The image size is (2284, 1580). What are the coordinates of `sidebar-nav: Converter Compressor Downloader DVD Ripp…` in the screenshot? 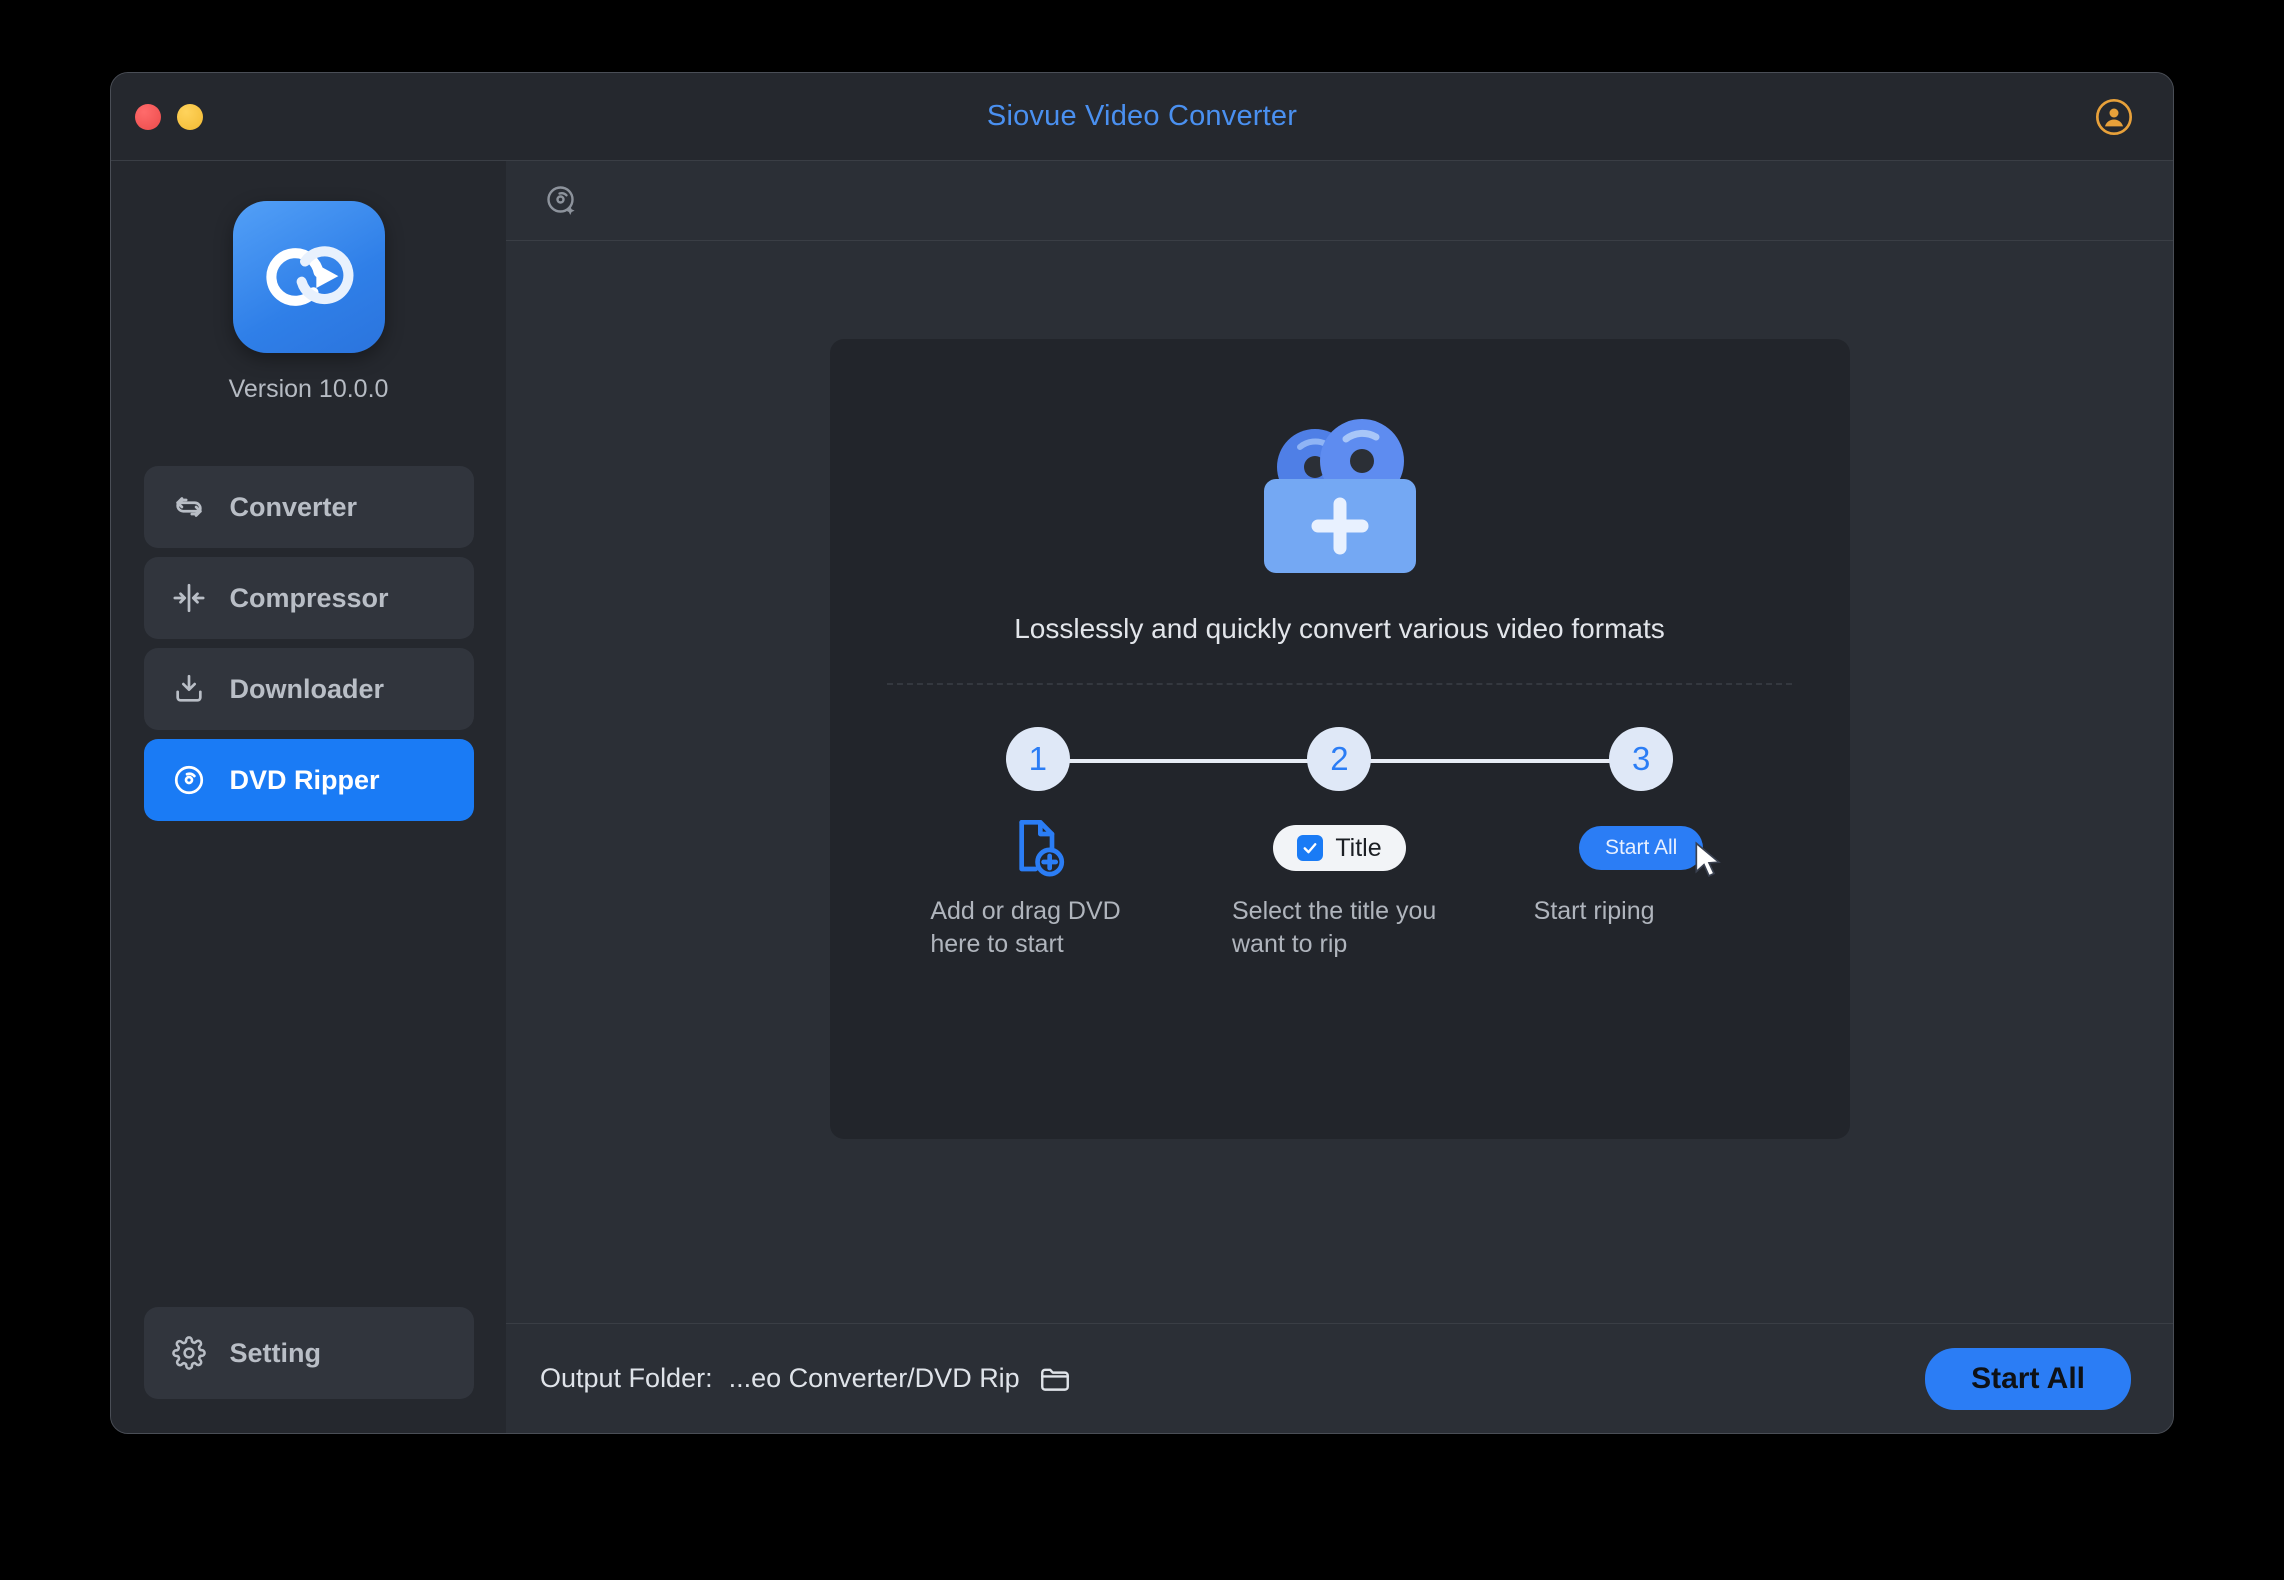 It's located at (308, 643).